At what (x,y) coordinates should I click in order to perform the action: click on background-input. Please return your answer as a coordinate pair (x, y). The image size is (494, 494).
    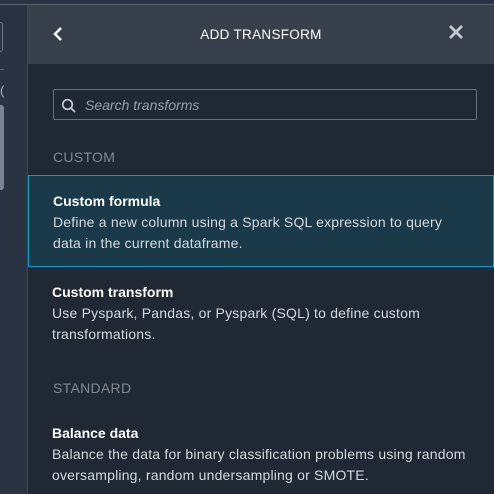
    Looking at the image, I should click on (1, 37).